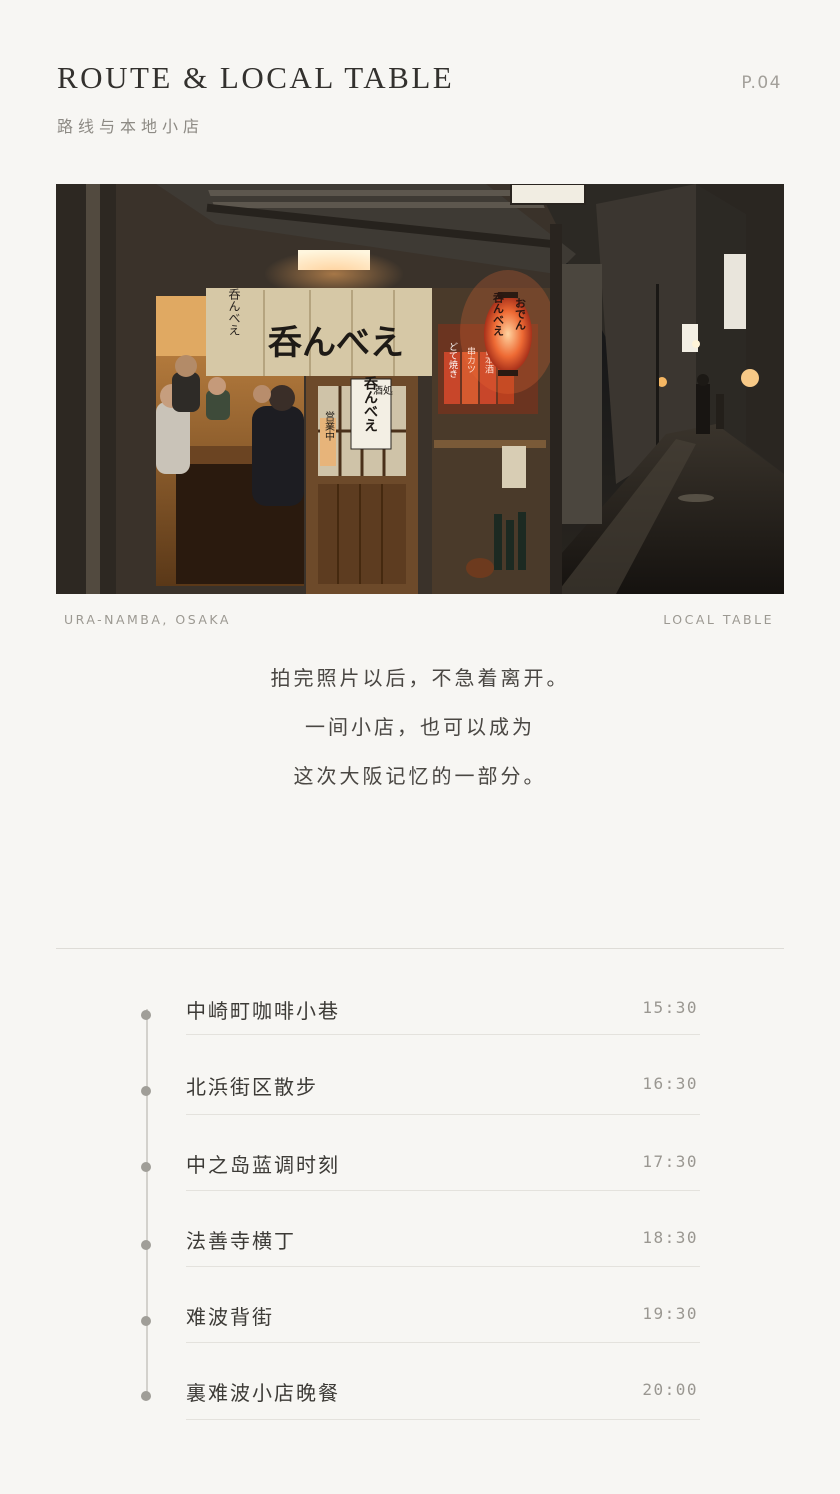 The image size is (840, 1494). I want to click on route-time: 19:30, so click(670, 1313).